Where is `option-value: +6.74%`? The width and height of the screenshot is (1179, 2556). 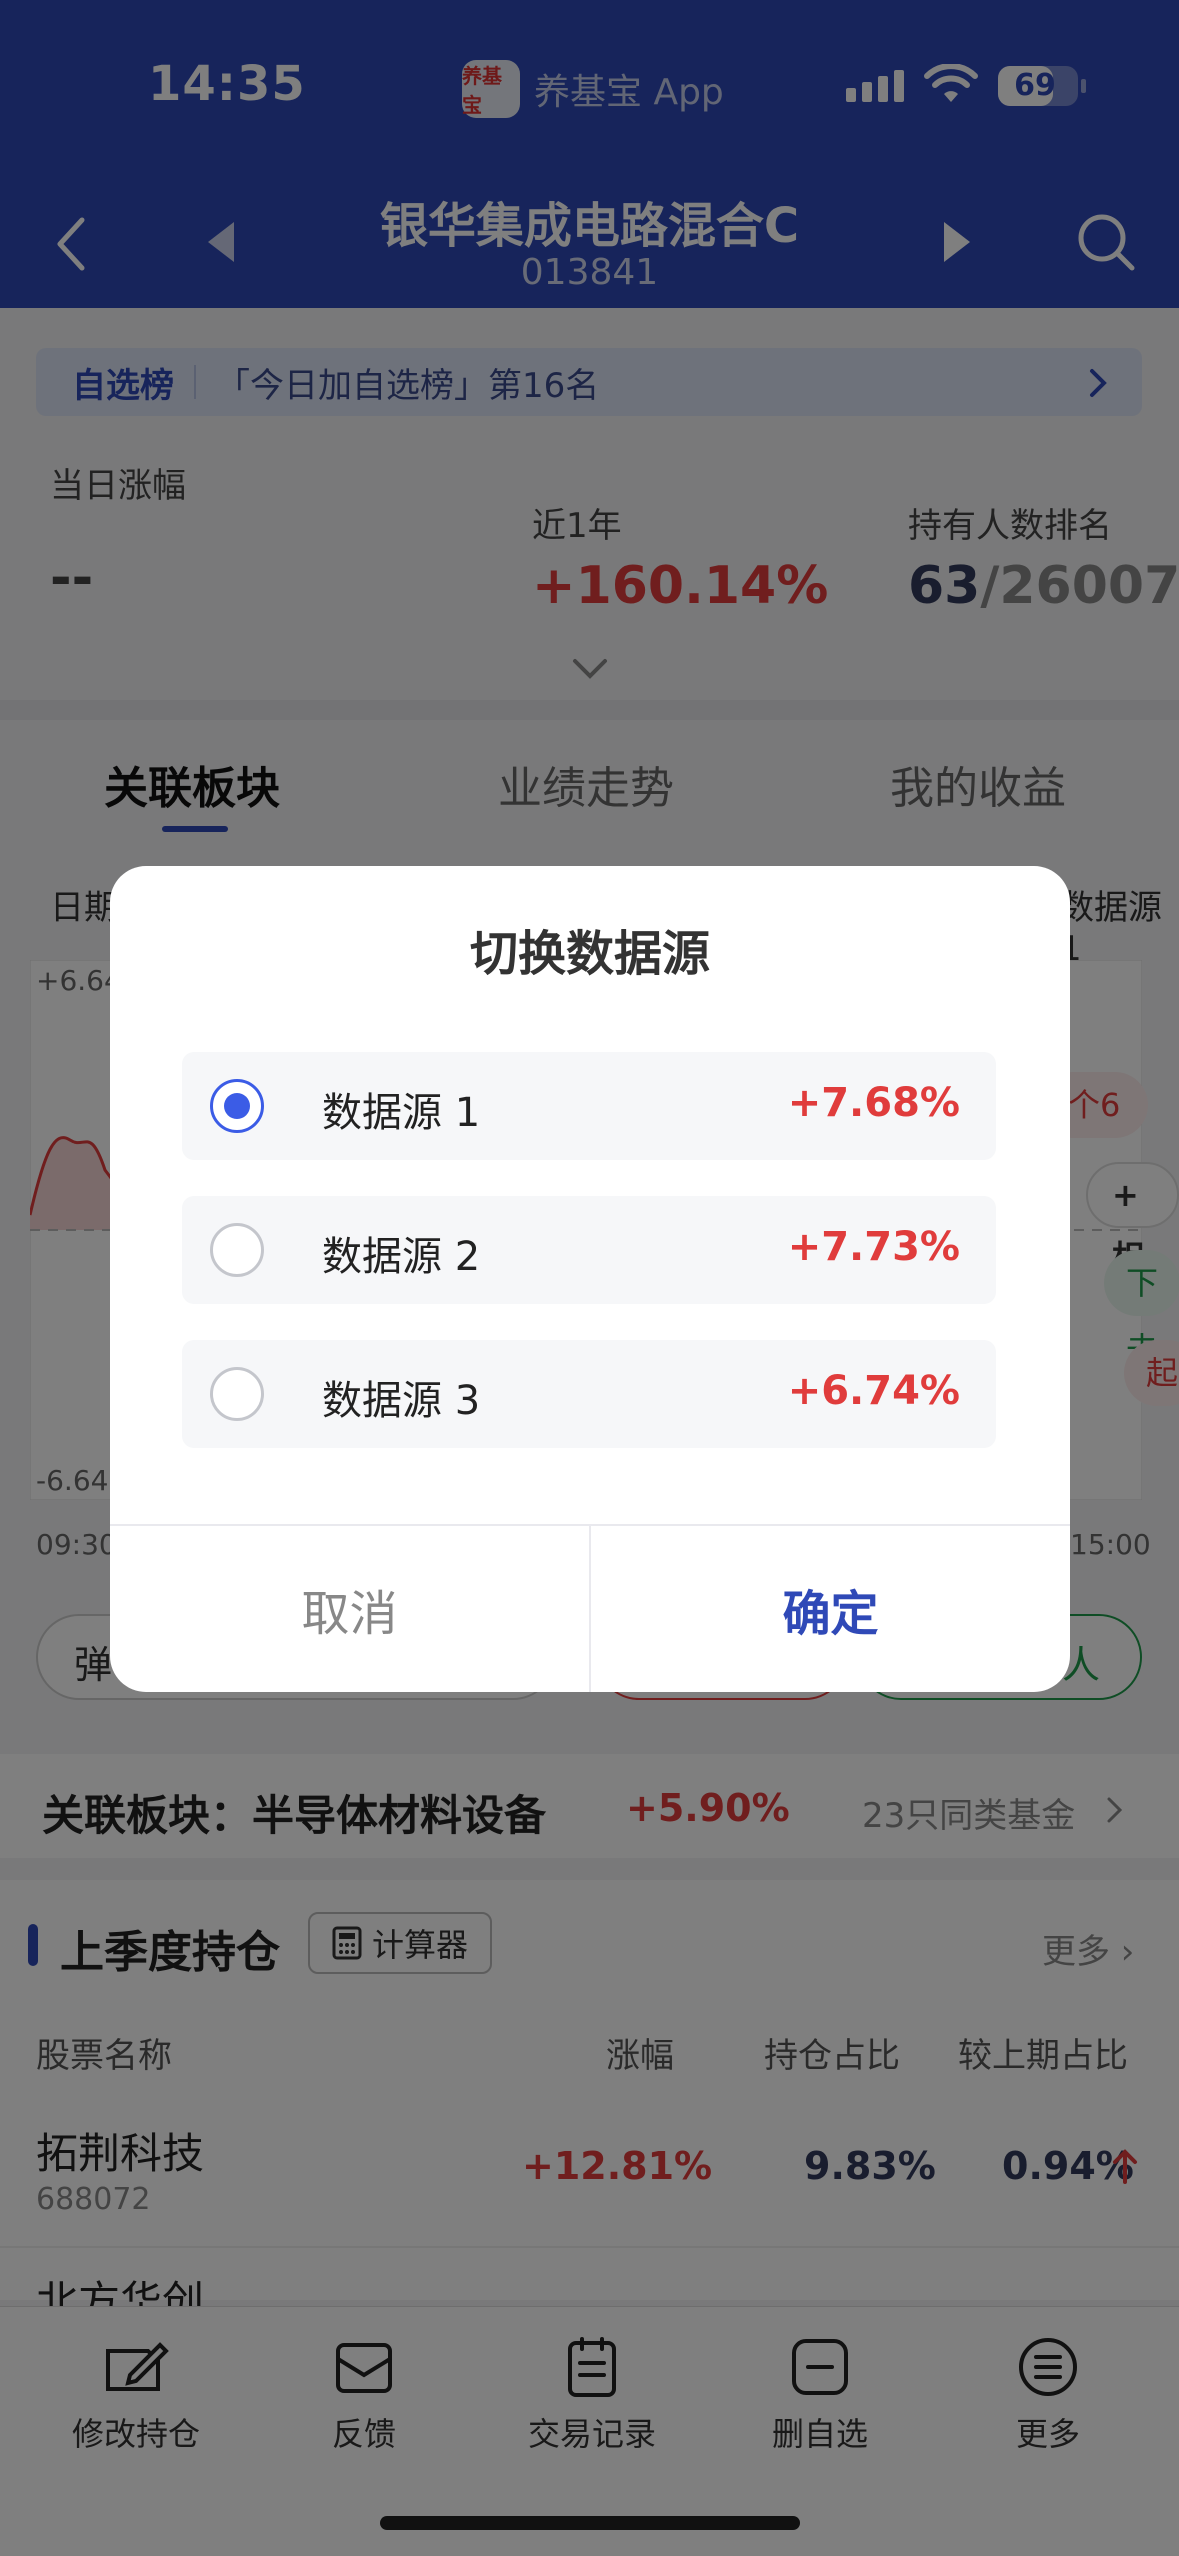 option-value: +6.74% is located at coordinates (873, 1391).